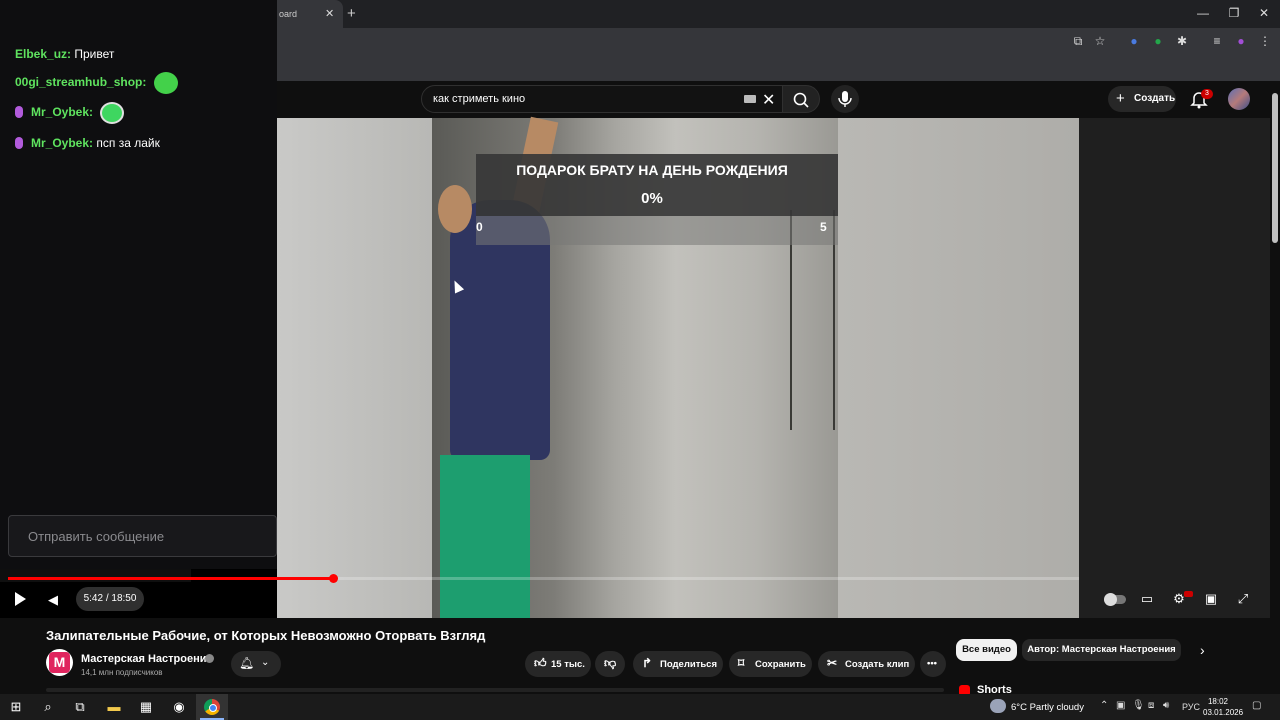 The height and width of the screenshot is (720, 1280). Describe the element at coordinates (310, 14) in the screenshot. I see `browser-tab: oard ✕` at that location.